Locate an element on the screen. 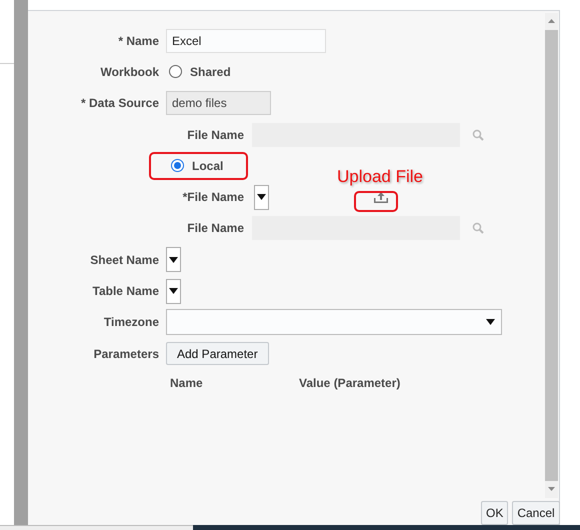  field-label: Timezone is located at coordinates (131, 323).